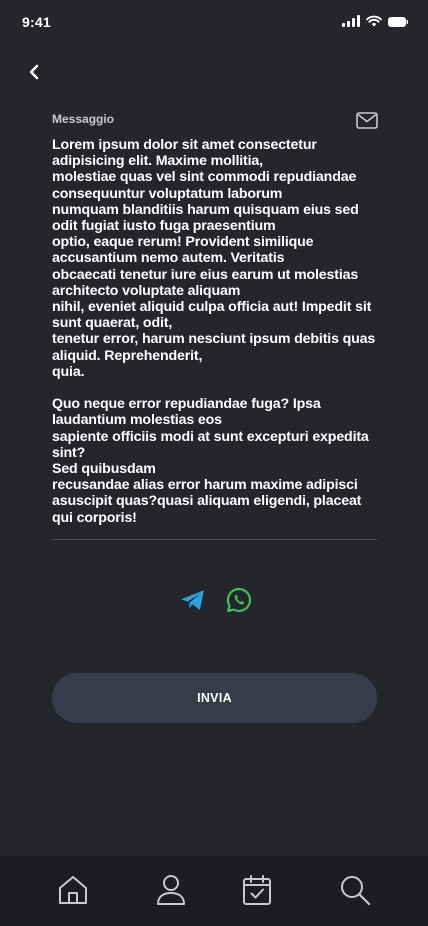 The height and width of the screenshot is (926, 428). Describe the element at coordinates (216, 602) in the screenshot. I see `share-row` at that location.